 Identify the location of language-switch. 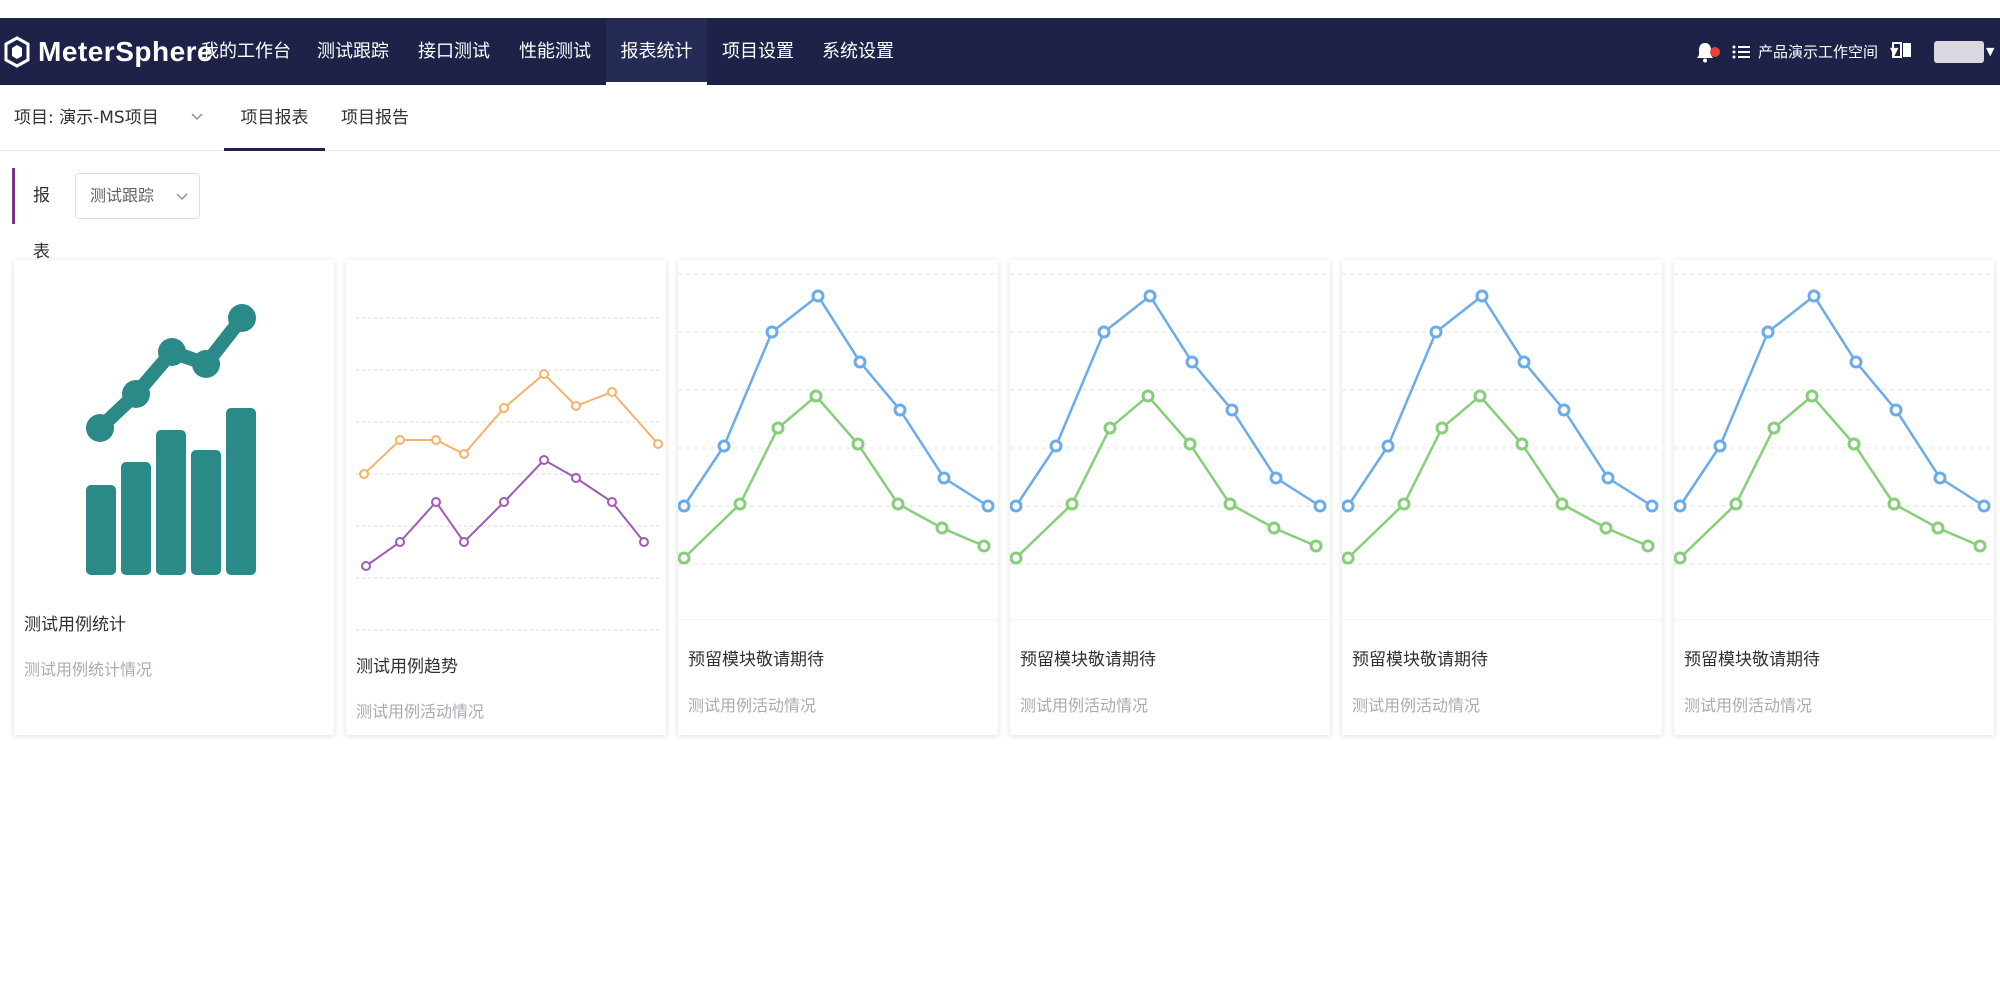
(1902, 51).